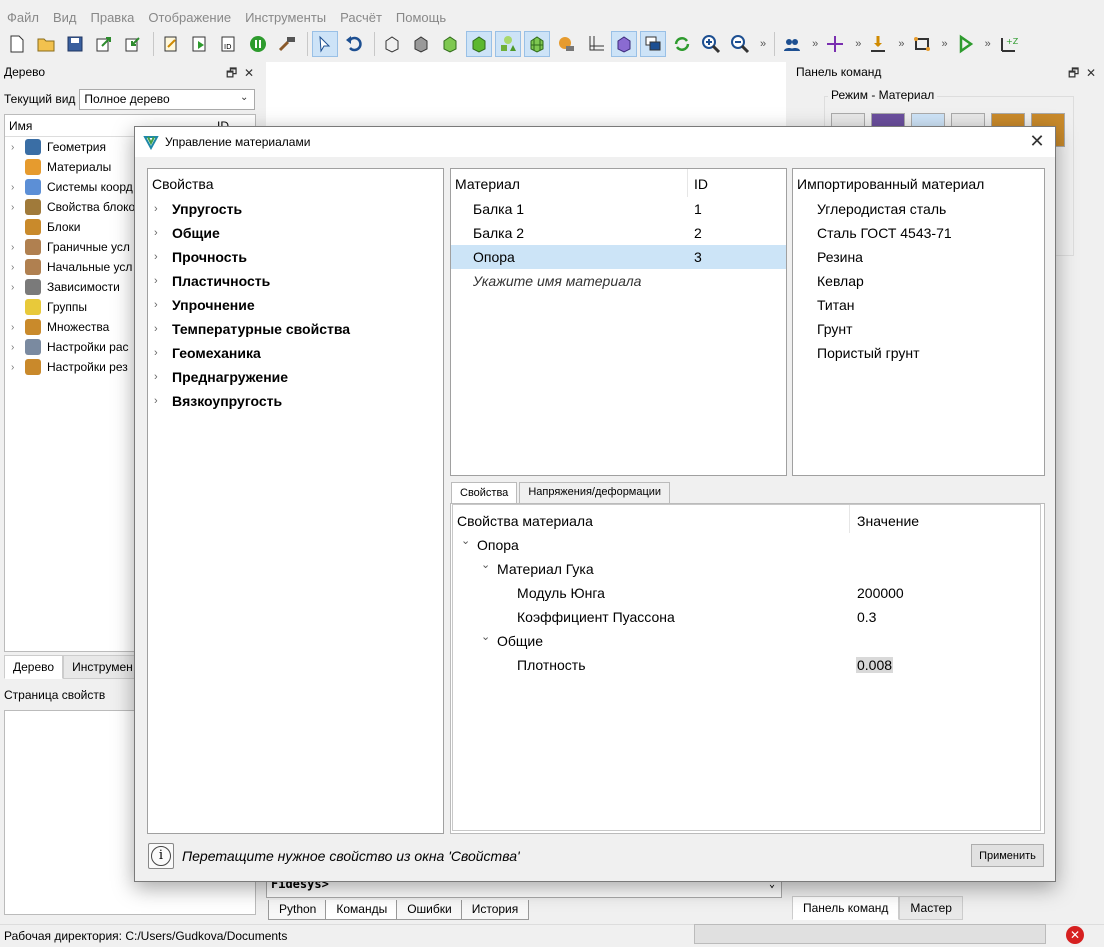 The width and height of the screenshot is (1104, 947). What do you see at coordinates (361, 17) in the screenshot?
I see `menu-calculation: Расчёт` at bounding box center [361, 17].